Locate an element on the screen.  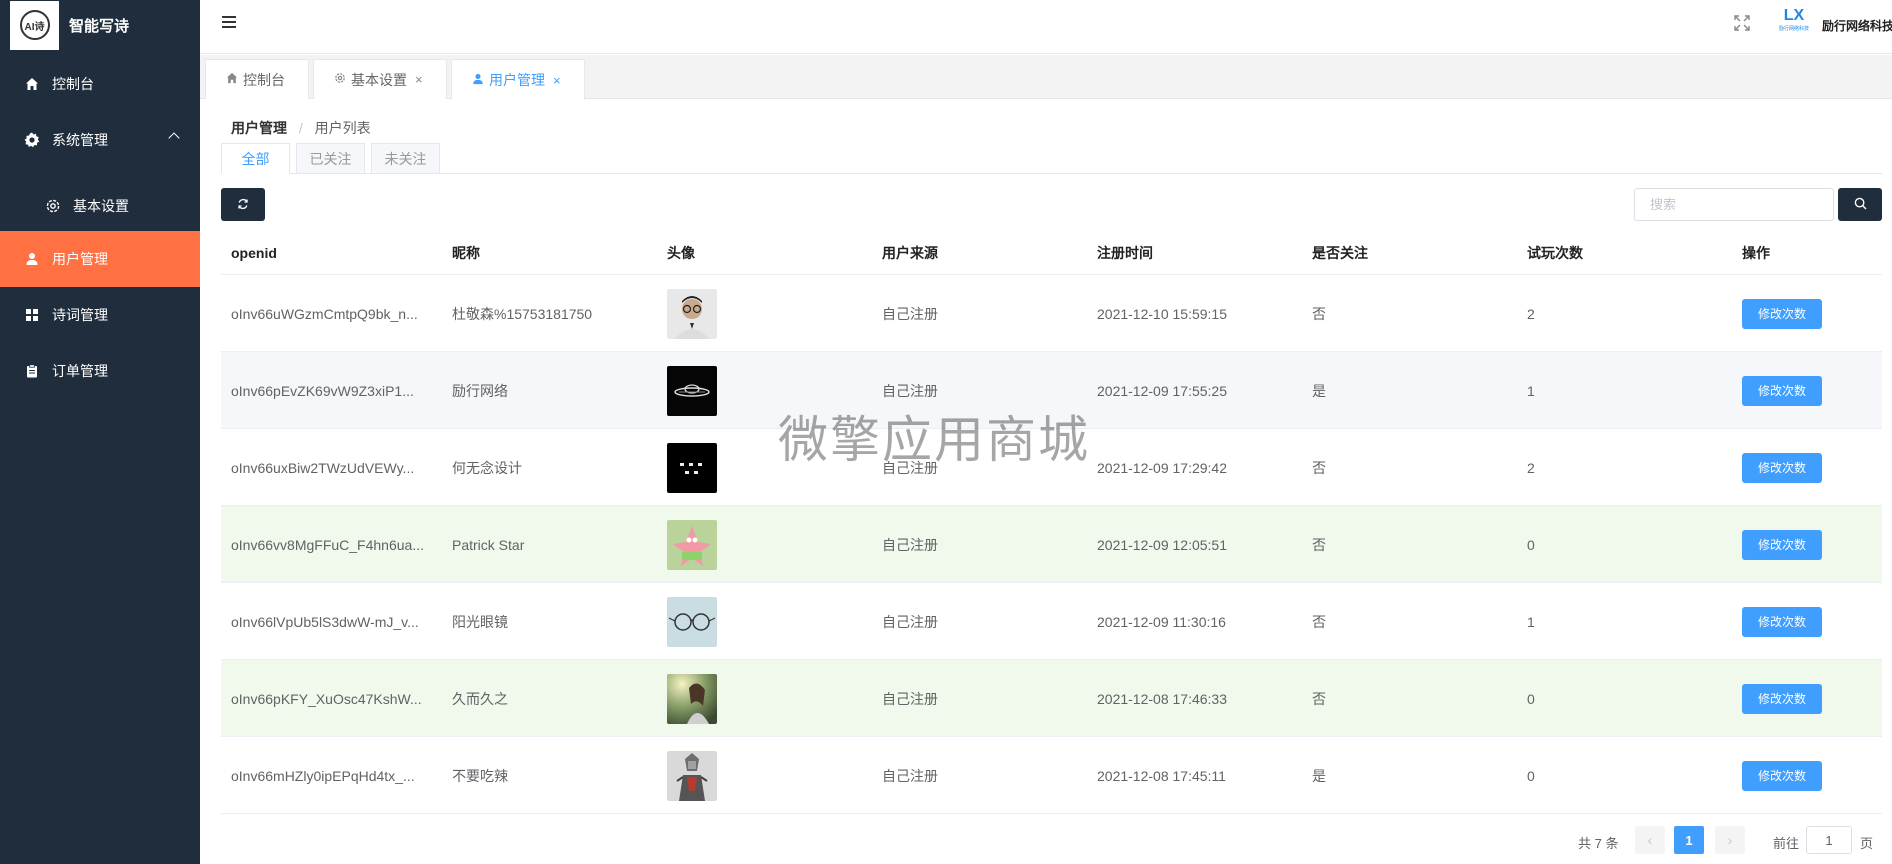
pagination-prev-button: ‹ is located at coordinates (1650, 840).